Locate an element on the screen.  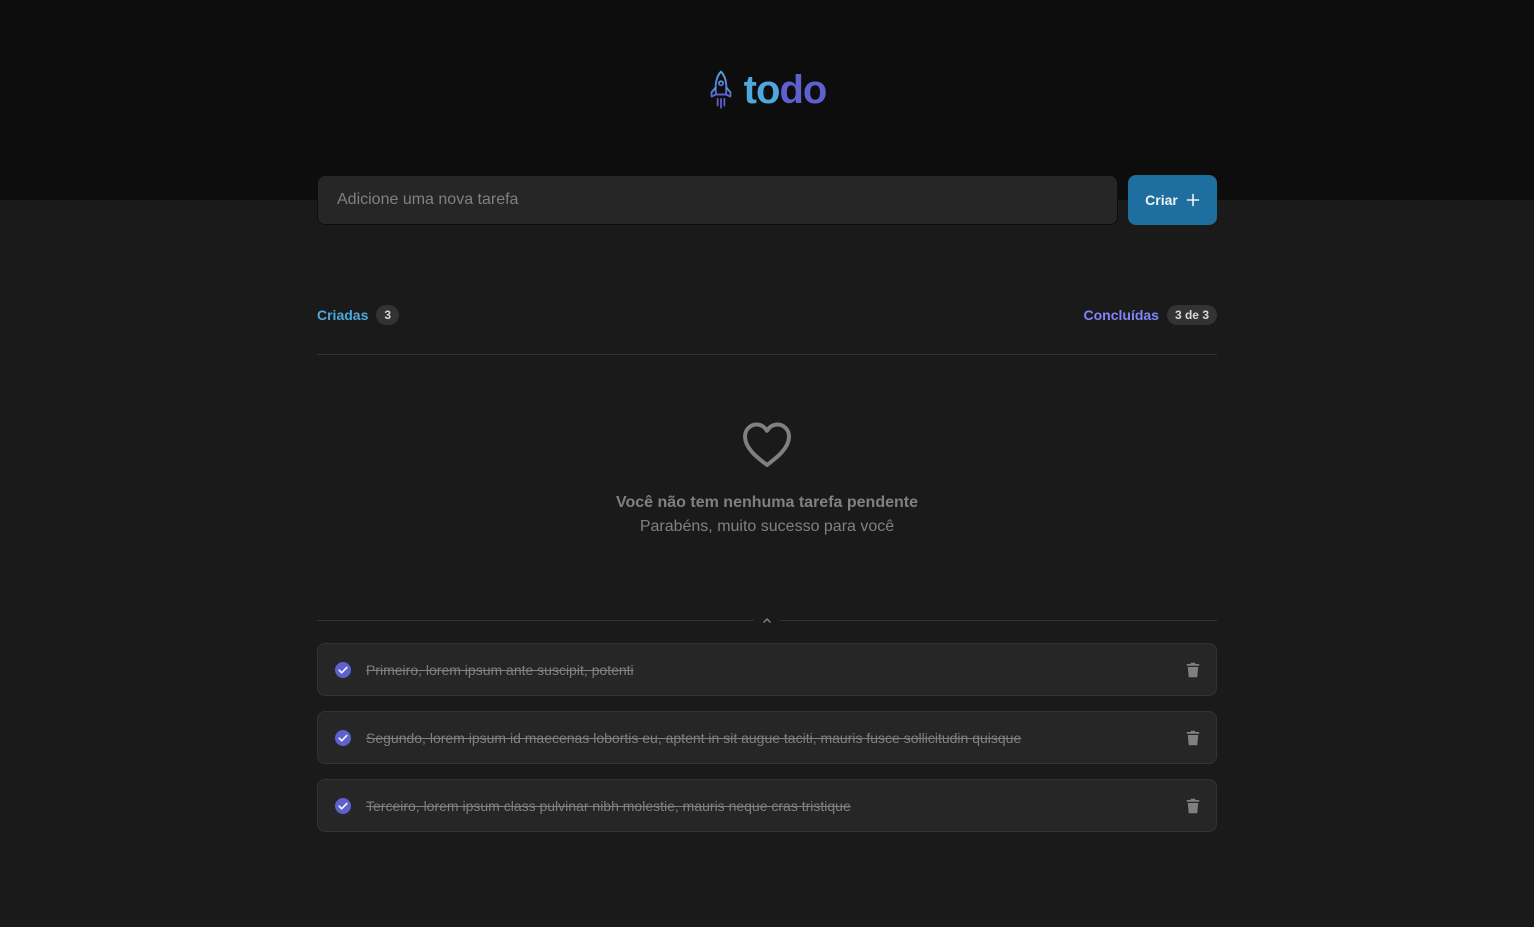
empty-state-title: Você não tem nenhuma tarefa pendente is located at coordinates (767, 502).